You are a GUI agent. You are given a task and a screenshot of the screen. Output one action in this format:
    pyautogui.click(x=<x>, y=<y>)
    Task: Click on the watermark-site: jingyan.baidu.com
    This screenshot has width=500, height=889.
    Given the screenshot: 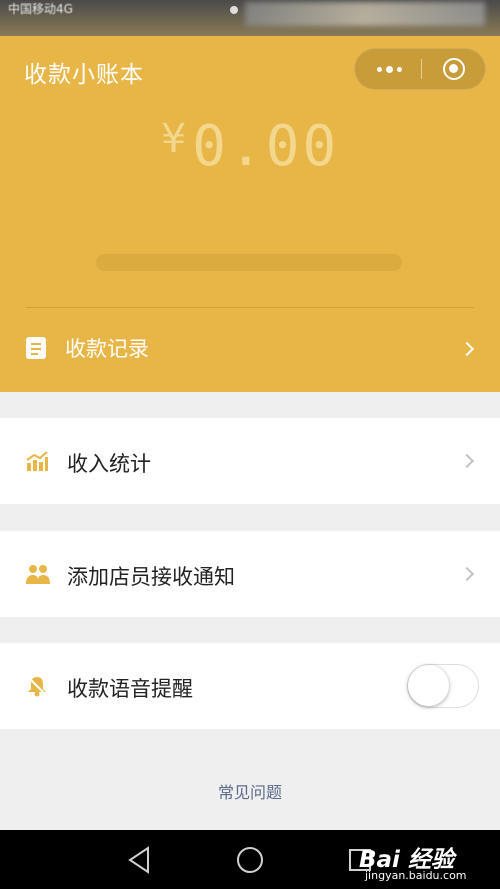 What is the action you would take?
    pyautogui.click(x=416, y=875)
    